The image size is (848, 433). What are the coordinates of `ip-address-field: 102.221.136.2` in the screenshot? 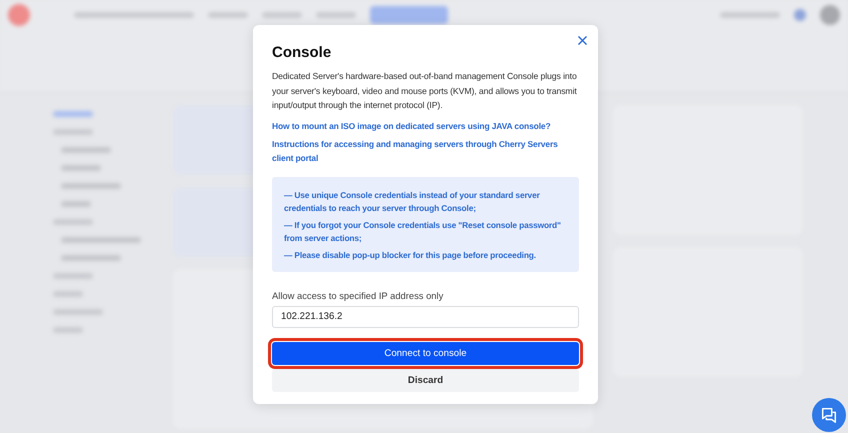 It's located at (425, 317).